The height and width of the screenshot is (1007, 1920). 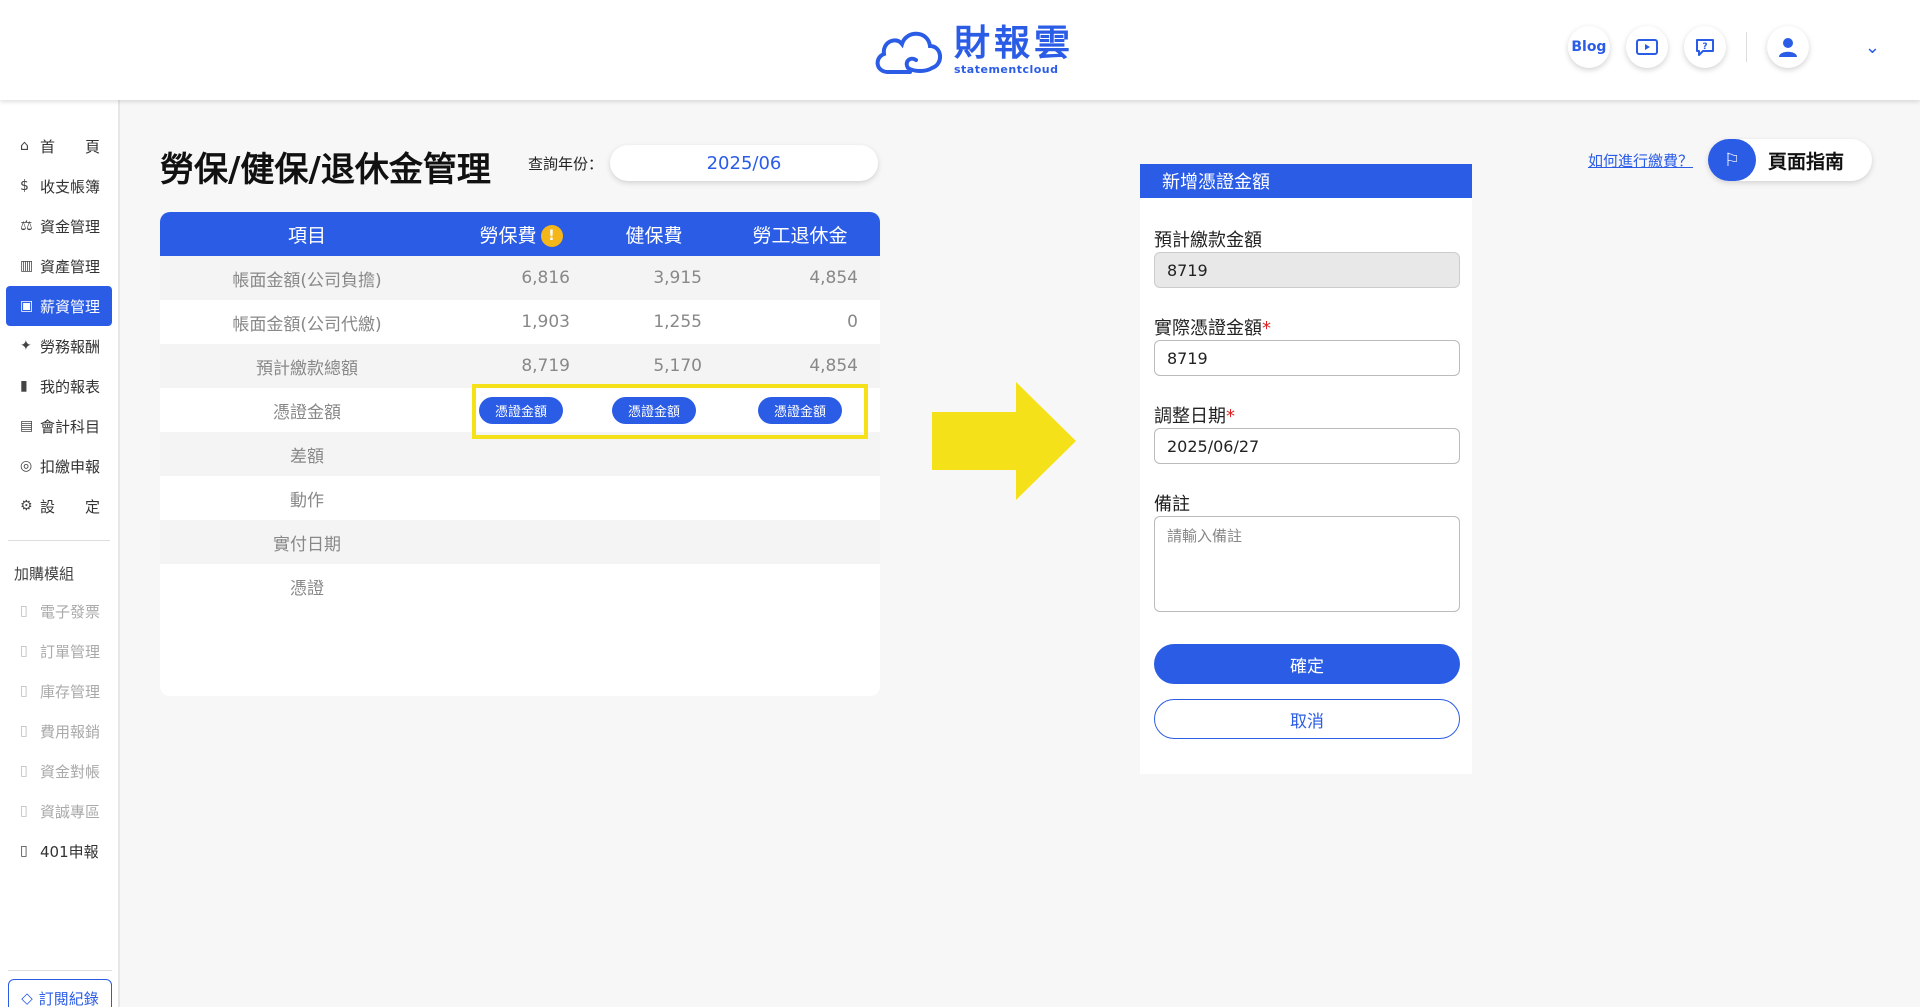 What do you see at coordinates (70, 811) in the screenshot?
I see `sidebar-item-label: 資誠專區` at bounding box center [70, 811].